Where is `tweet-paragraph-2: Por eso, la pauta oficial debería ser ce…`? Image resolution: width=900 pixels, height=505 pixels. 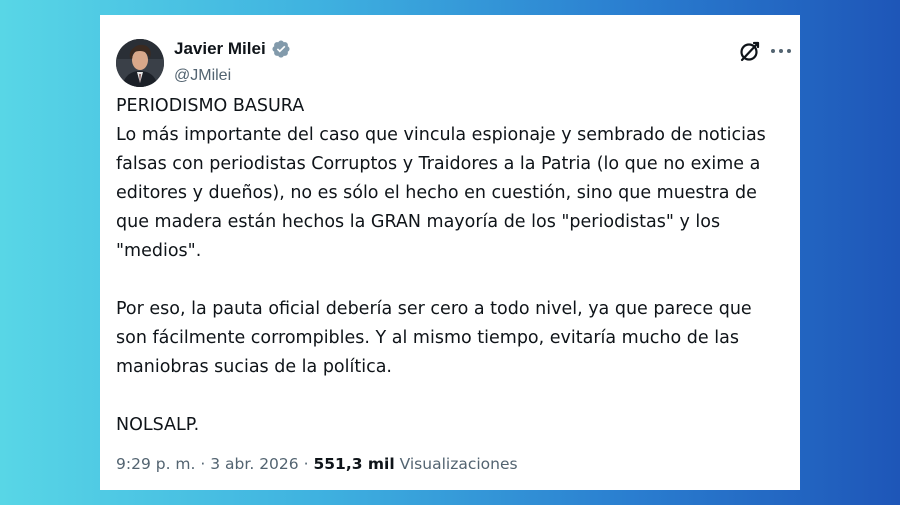
tweet-paragraph-2: Por eso, la pauta oficial debería ser ce… is located at coordinates (434, 338).